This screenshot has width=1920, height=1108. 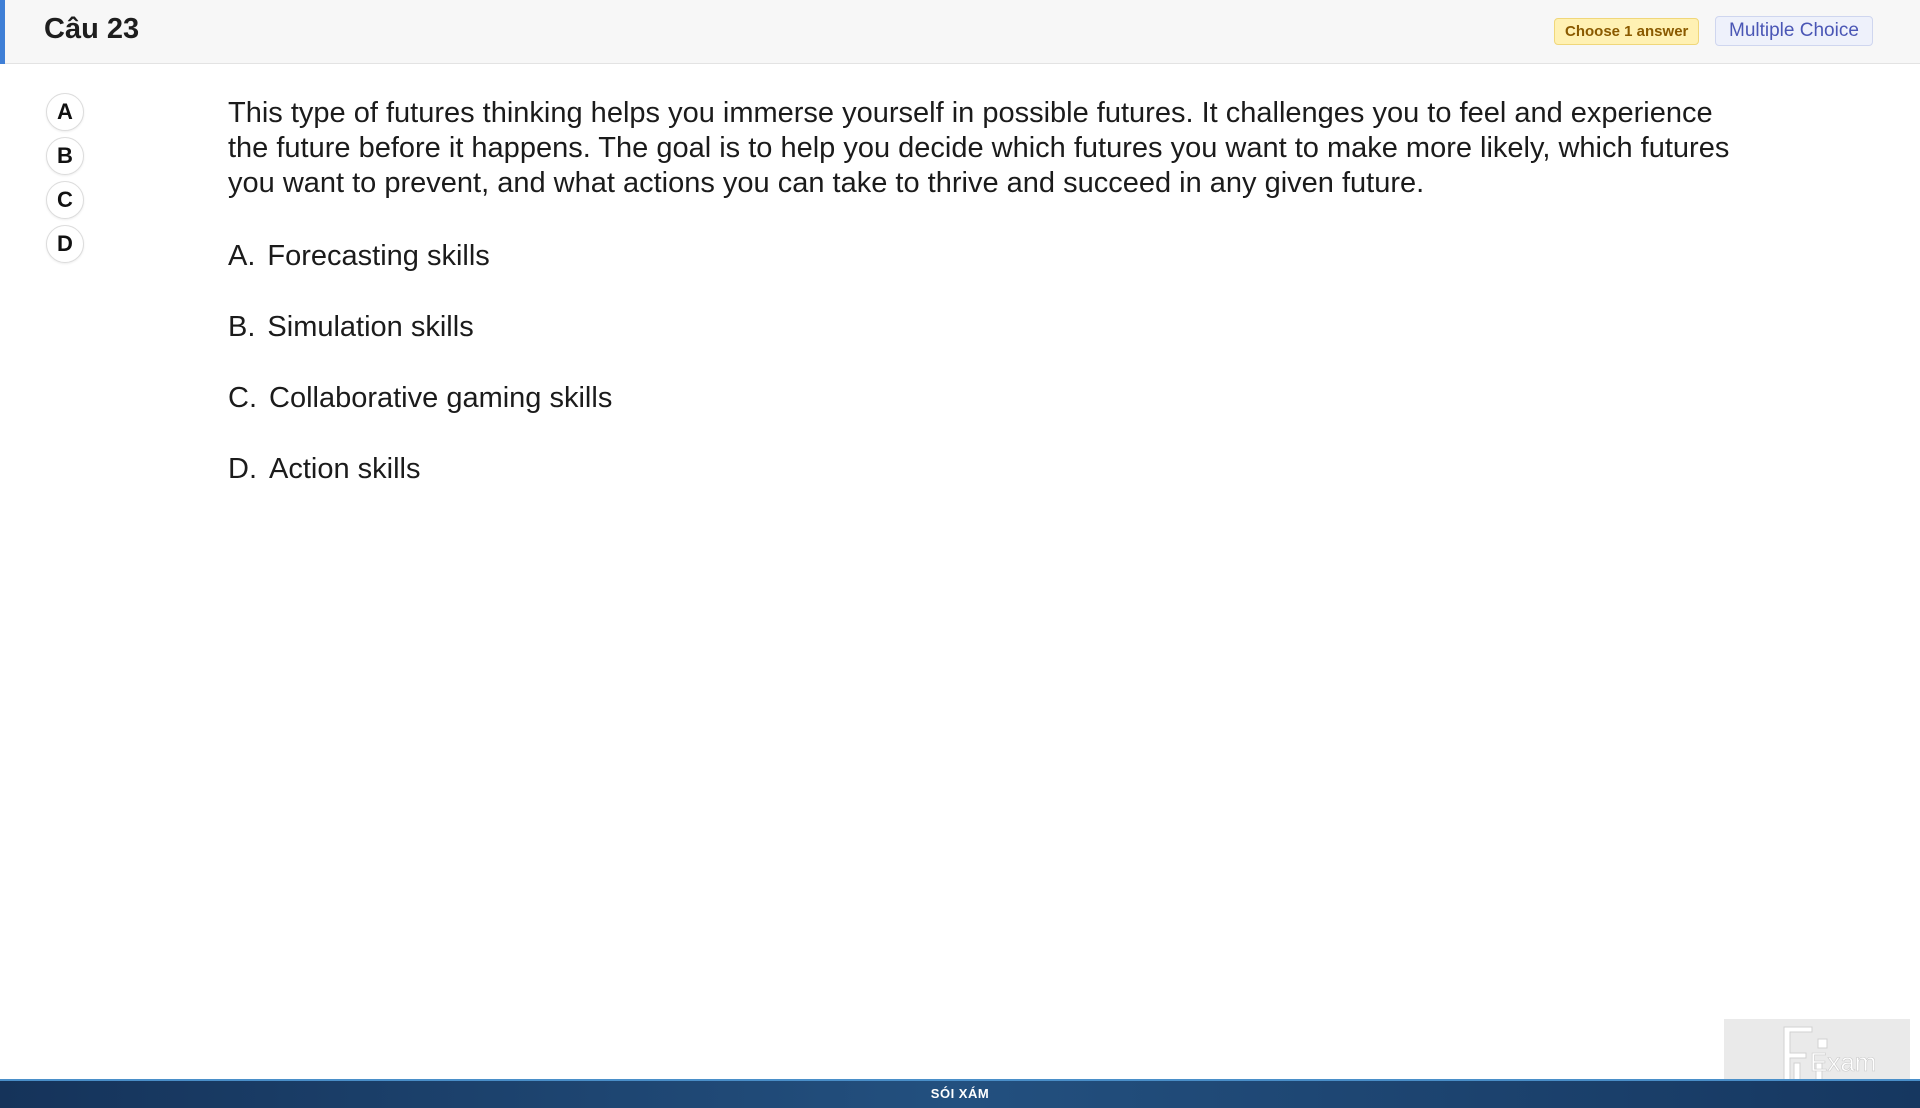 What do you see at coordinates (65, 156) in the screenshot?
I see `answer-button-b: B` at bounding box center [65, 156].